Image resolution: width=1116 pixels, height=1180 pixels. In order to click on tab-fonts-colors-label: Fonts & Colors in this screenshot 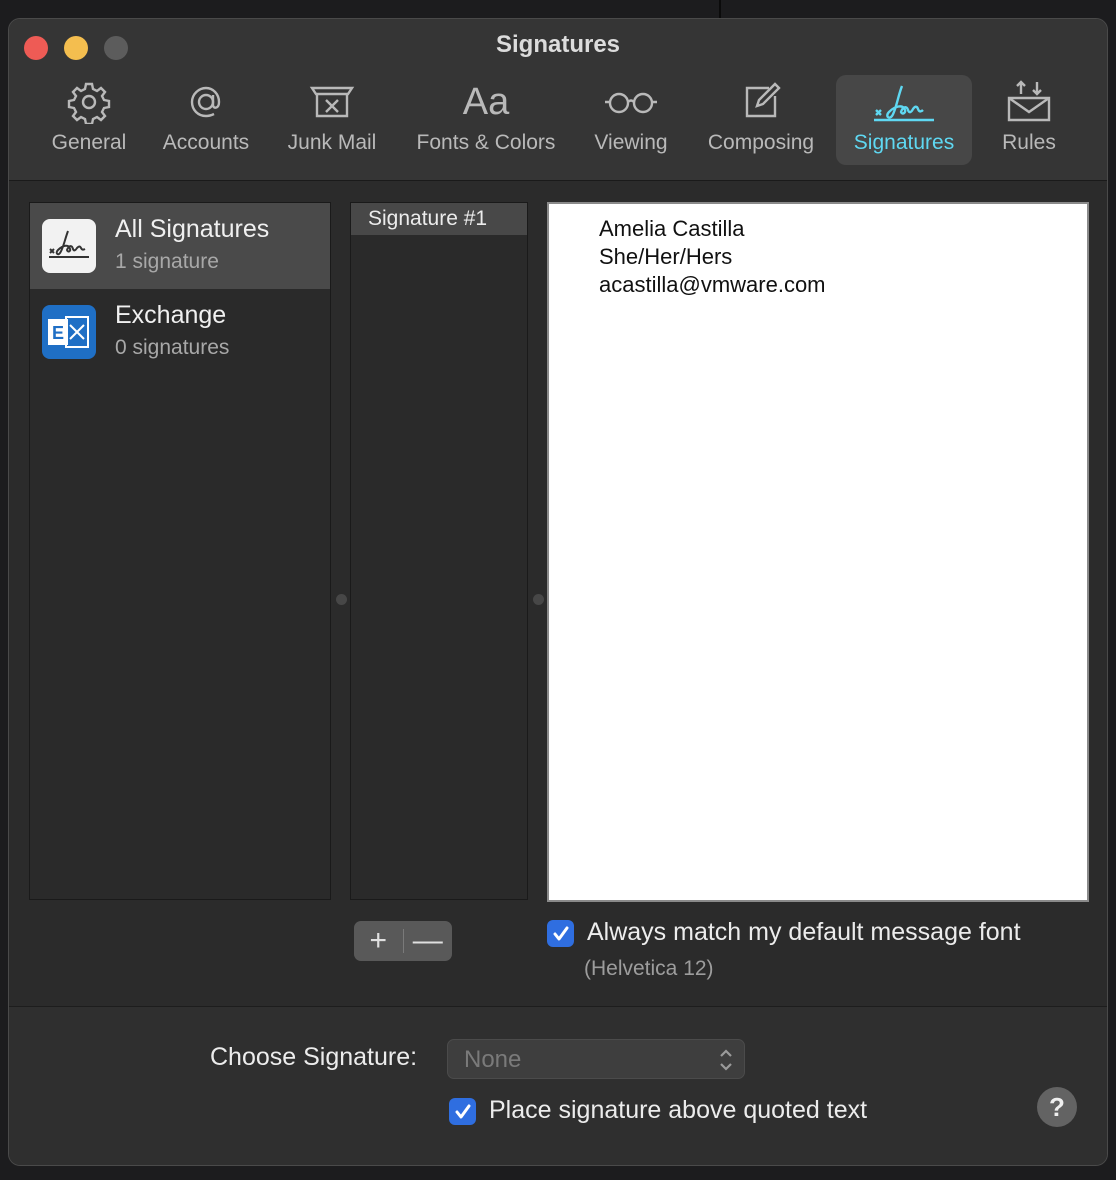, I will do `click(486, 142)`.